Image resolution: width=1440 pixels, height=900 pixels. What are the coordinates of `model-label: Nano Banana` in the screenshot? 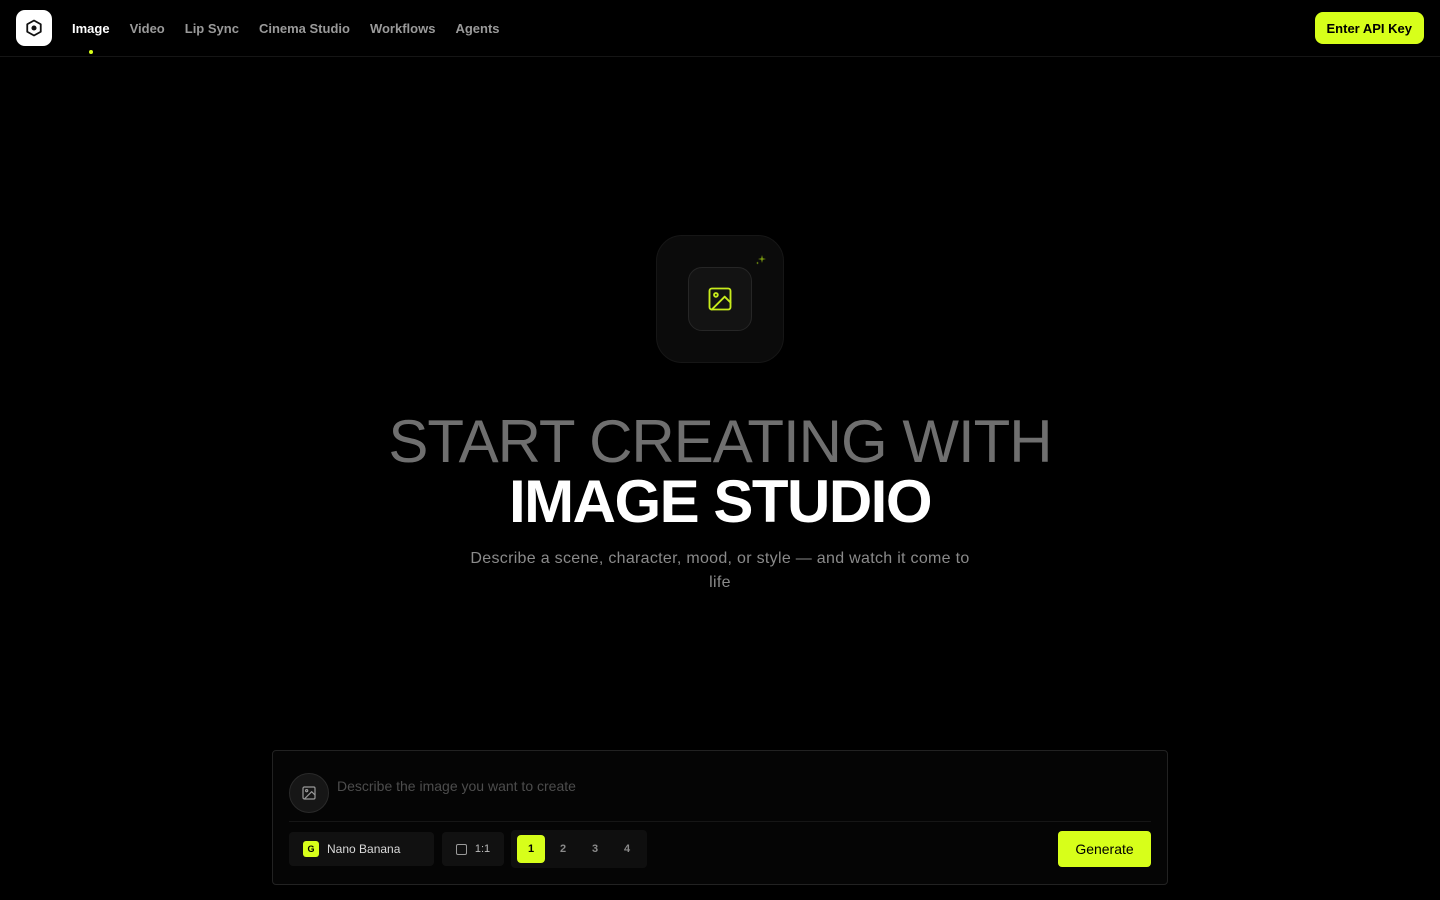 It's located at (364, 849).